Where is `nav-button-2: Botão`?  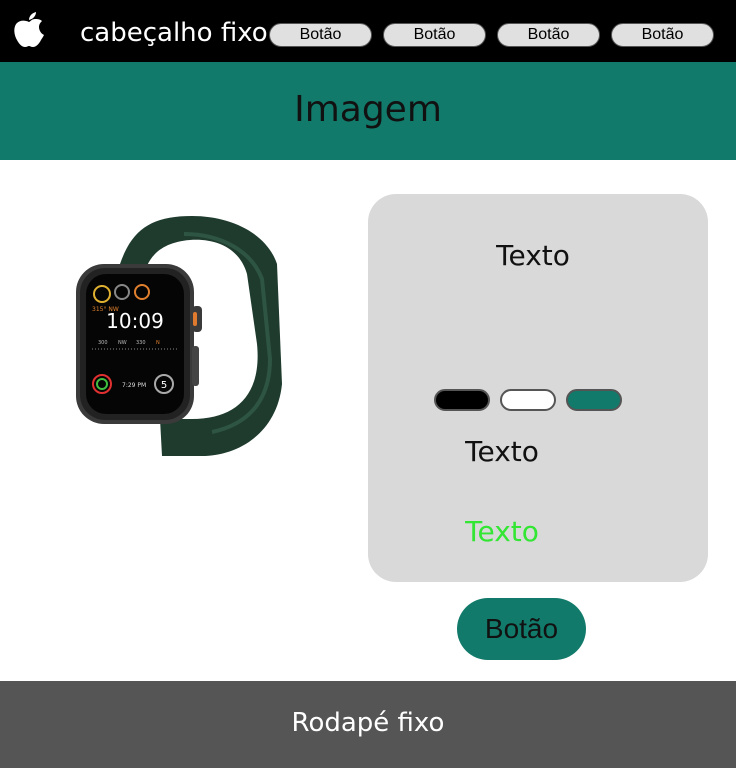 nav-button-2: Botão is located at coordinates (434, 35).